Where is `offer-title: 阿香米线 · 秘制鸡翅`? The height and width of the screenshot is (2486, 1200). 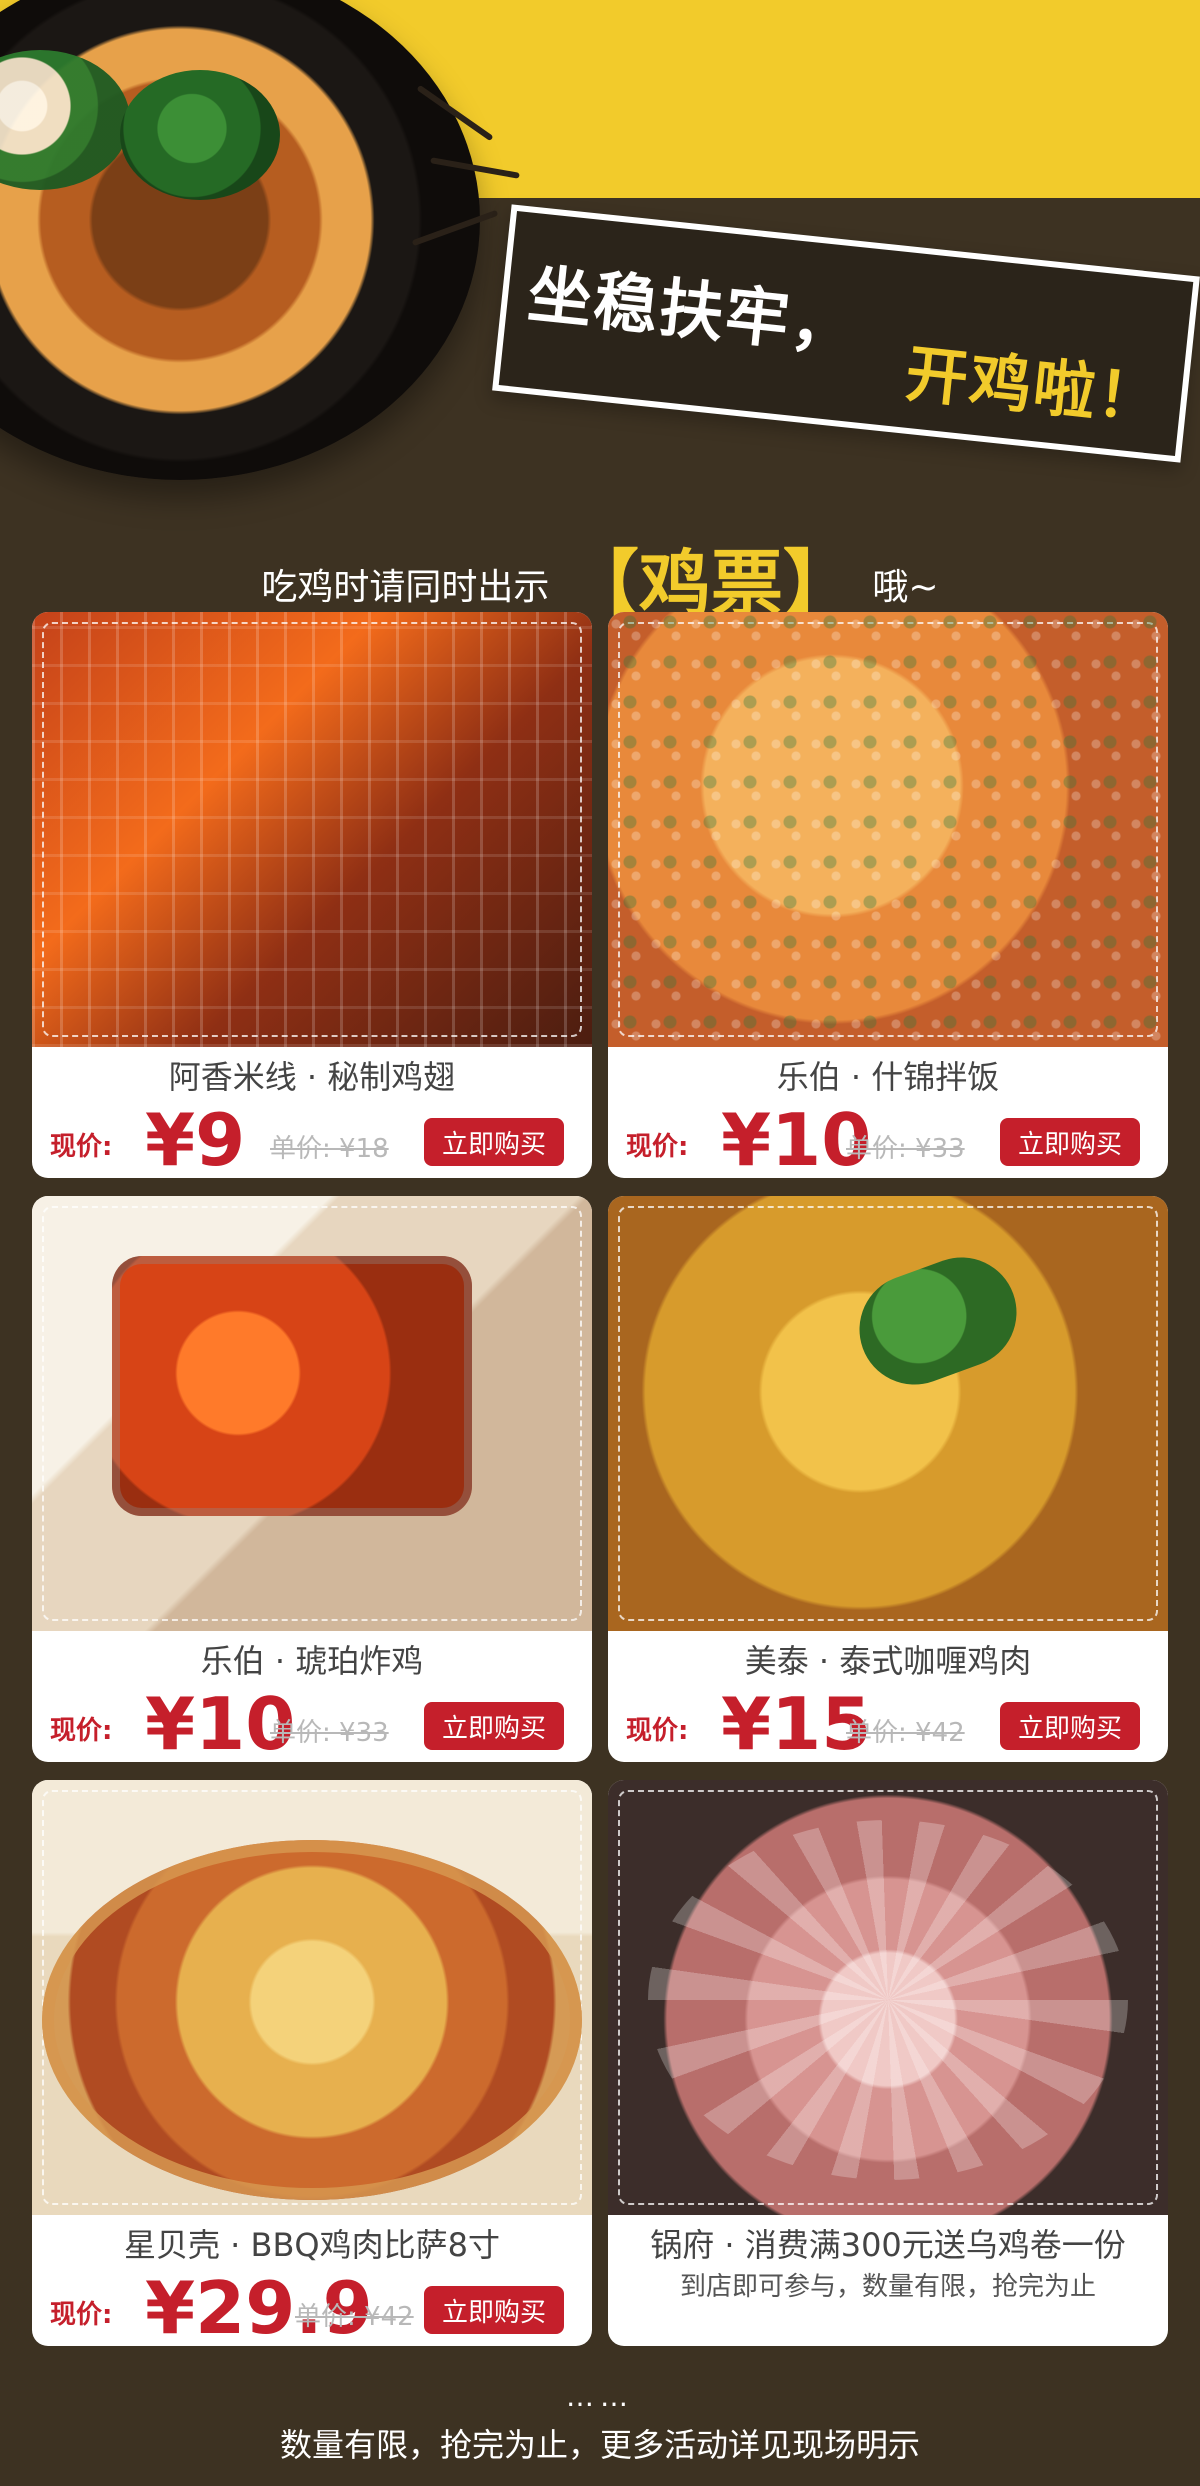 offer-title: 阿香米线 · 秘制鸡翅 is located at coordinates (312, 1077).